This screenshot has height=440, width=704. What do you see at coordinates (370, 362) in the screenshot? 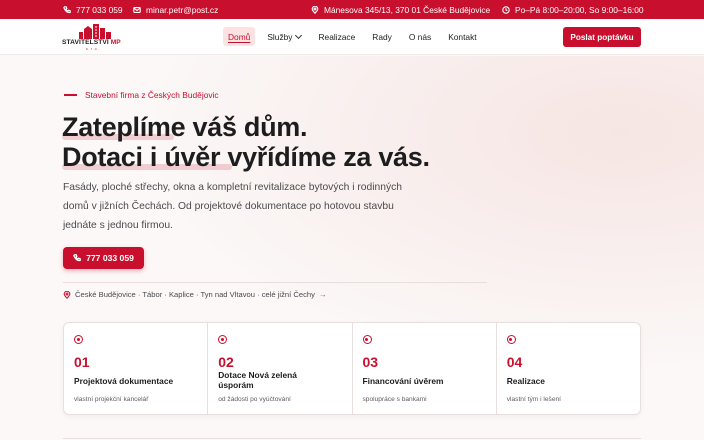
I see `step-number: 03` at bounding box center [370, 362].